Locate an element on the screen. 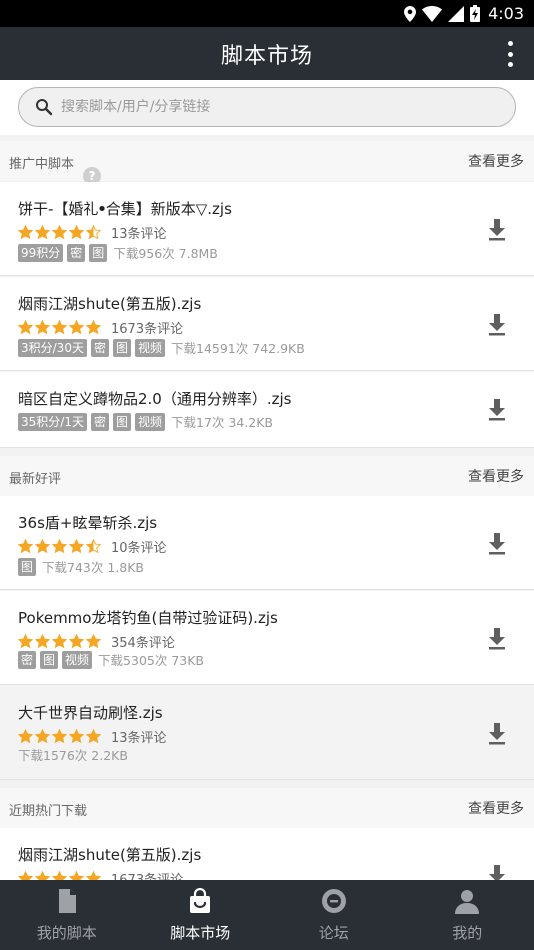 The height and width of the screenshot is (950, 534). meta-row: 下载1576次 2.2KB is located at coordinates (73, 754).